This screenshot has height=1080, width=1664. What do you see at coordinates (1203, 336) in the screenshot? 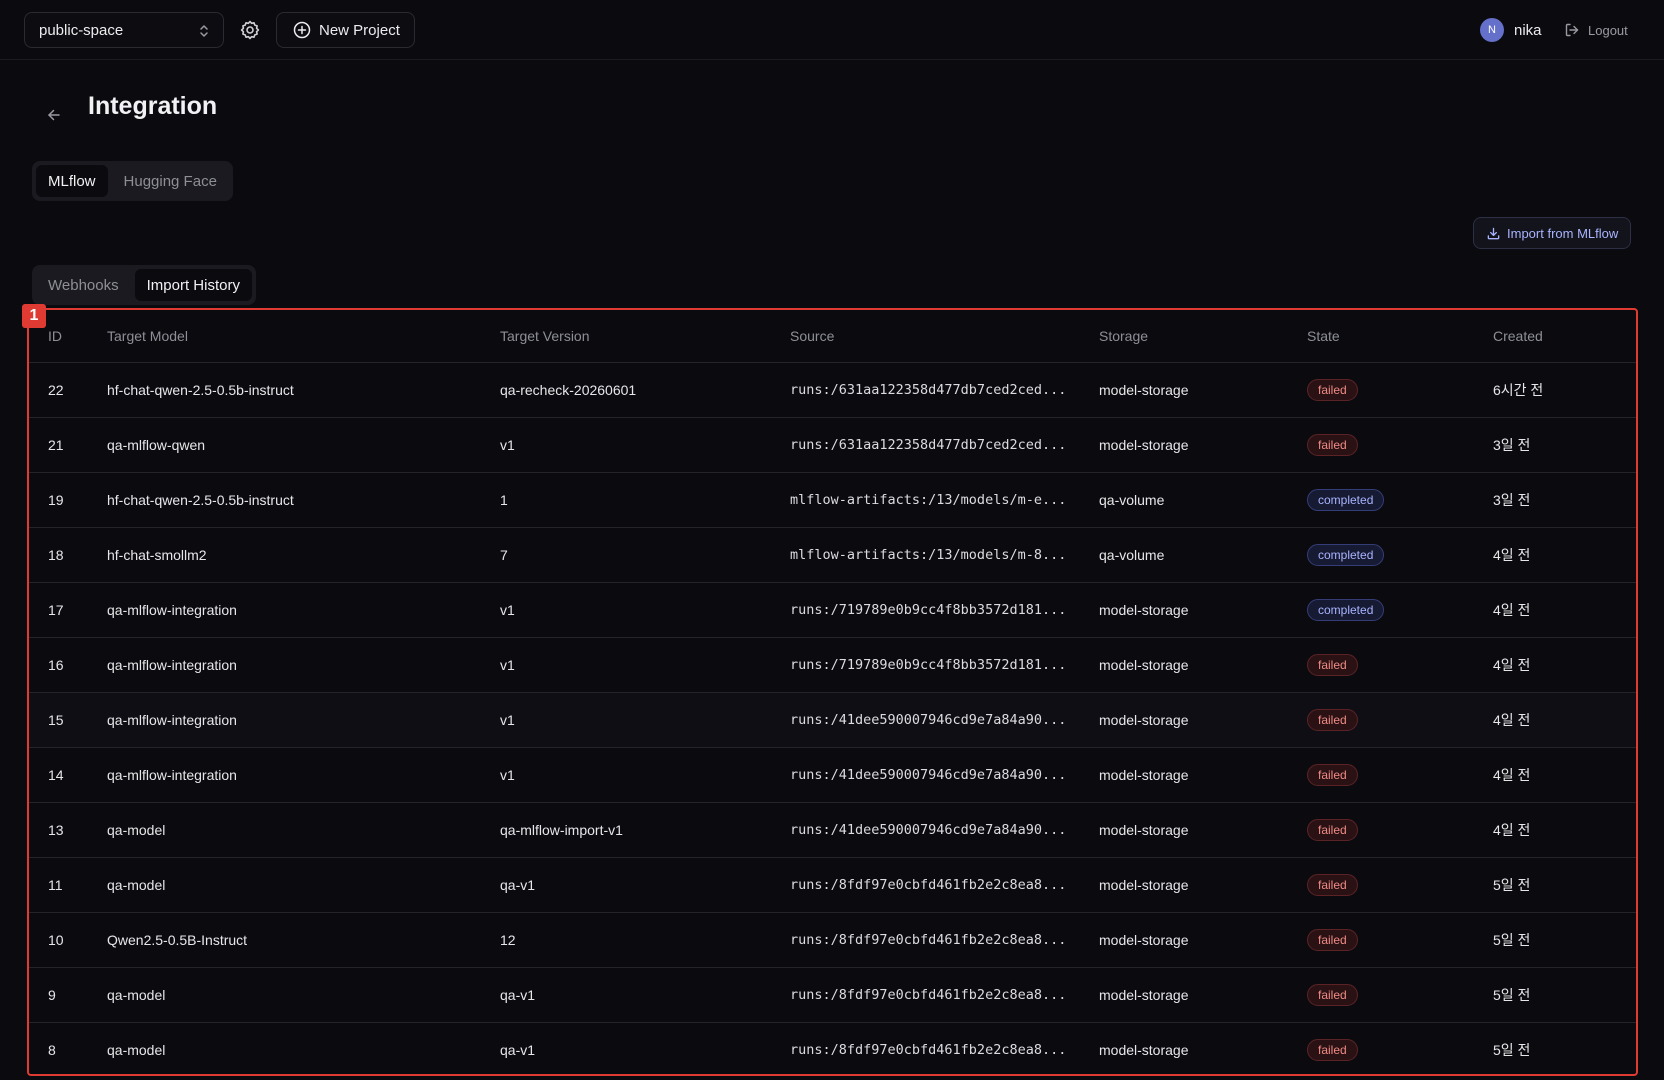
I see `column-header-storage: Storage` at bounding box center [1203, 336].